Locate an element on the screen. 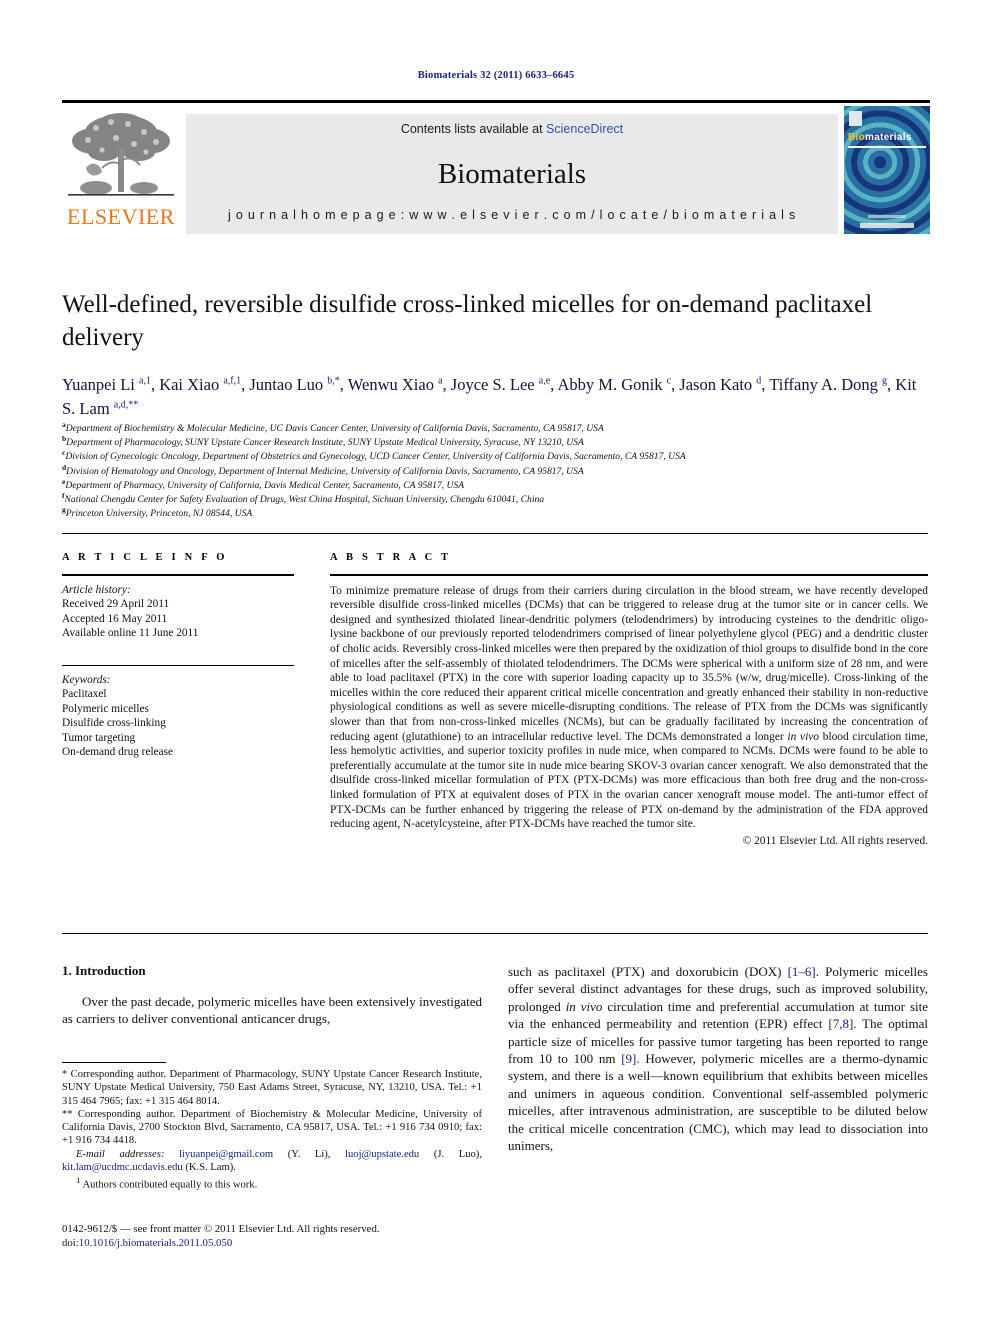 This screenshot has height=1323, width=992. keyword-item: Tumor targeting is located at coordinates (99, 737).